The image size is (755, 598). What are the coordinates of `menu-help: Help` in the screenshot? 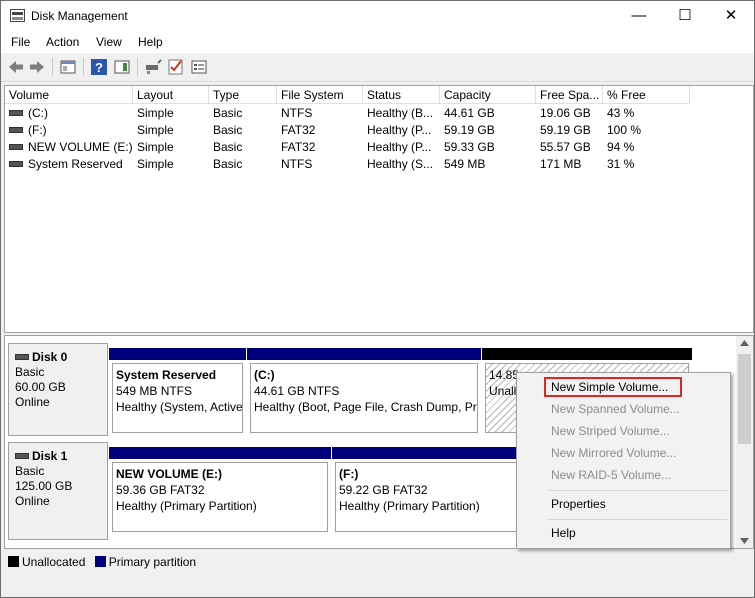 It's located at (150, 42).